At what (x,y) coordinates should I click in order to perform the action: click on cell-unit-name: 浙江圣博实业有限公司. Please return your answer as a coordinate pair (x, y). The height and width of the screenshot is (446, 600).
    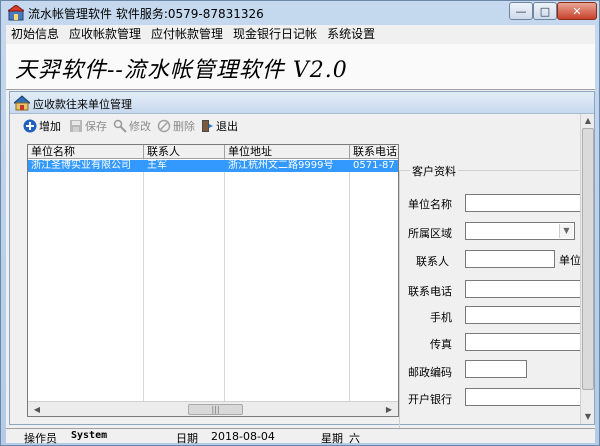
    Looking at the image, I should click on (81, 165).